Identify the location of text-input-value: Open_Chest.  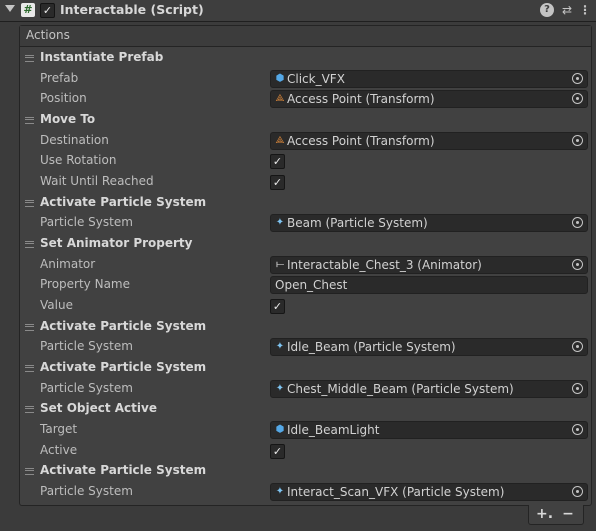
(311, 285).